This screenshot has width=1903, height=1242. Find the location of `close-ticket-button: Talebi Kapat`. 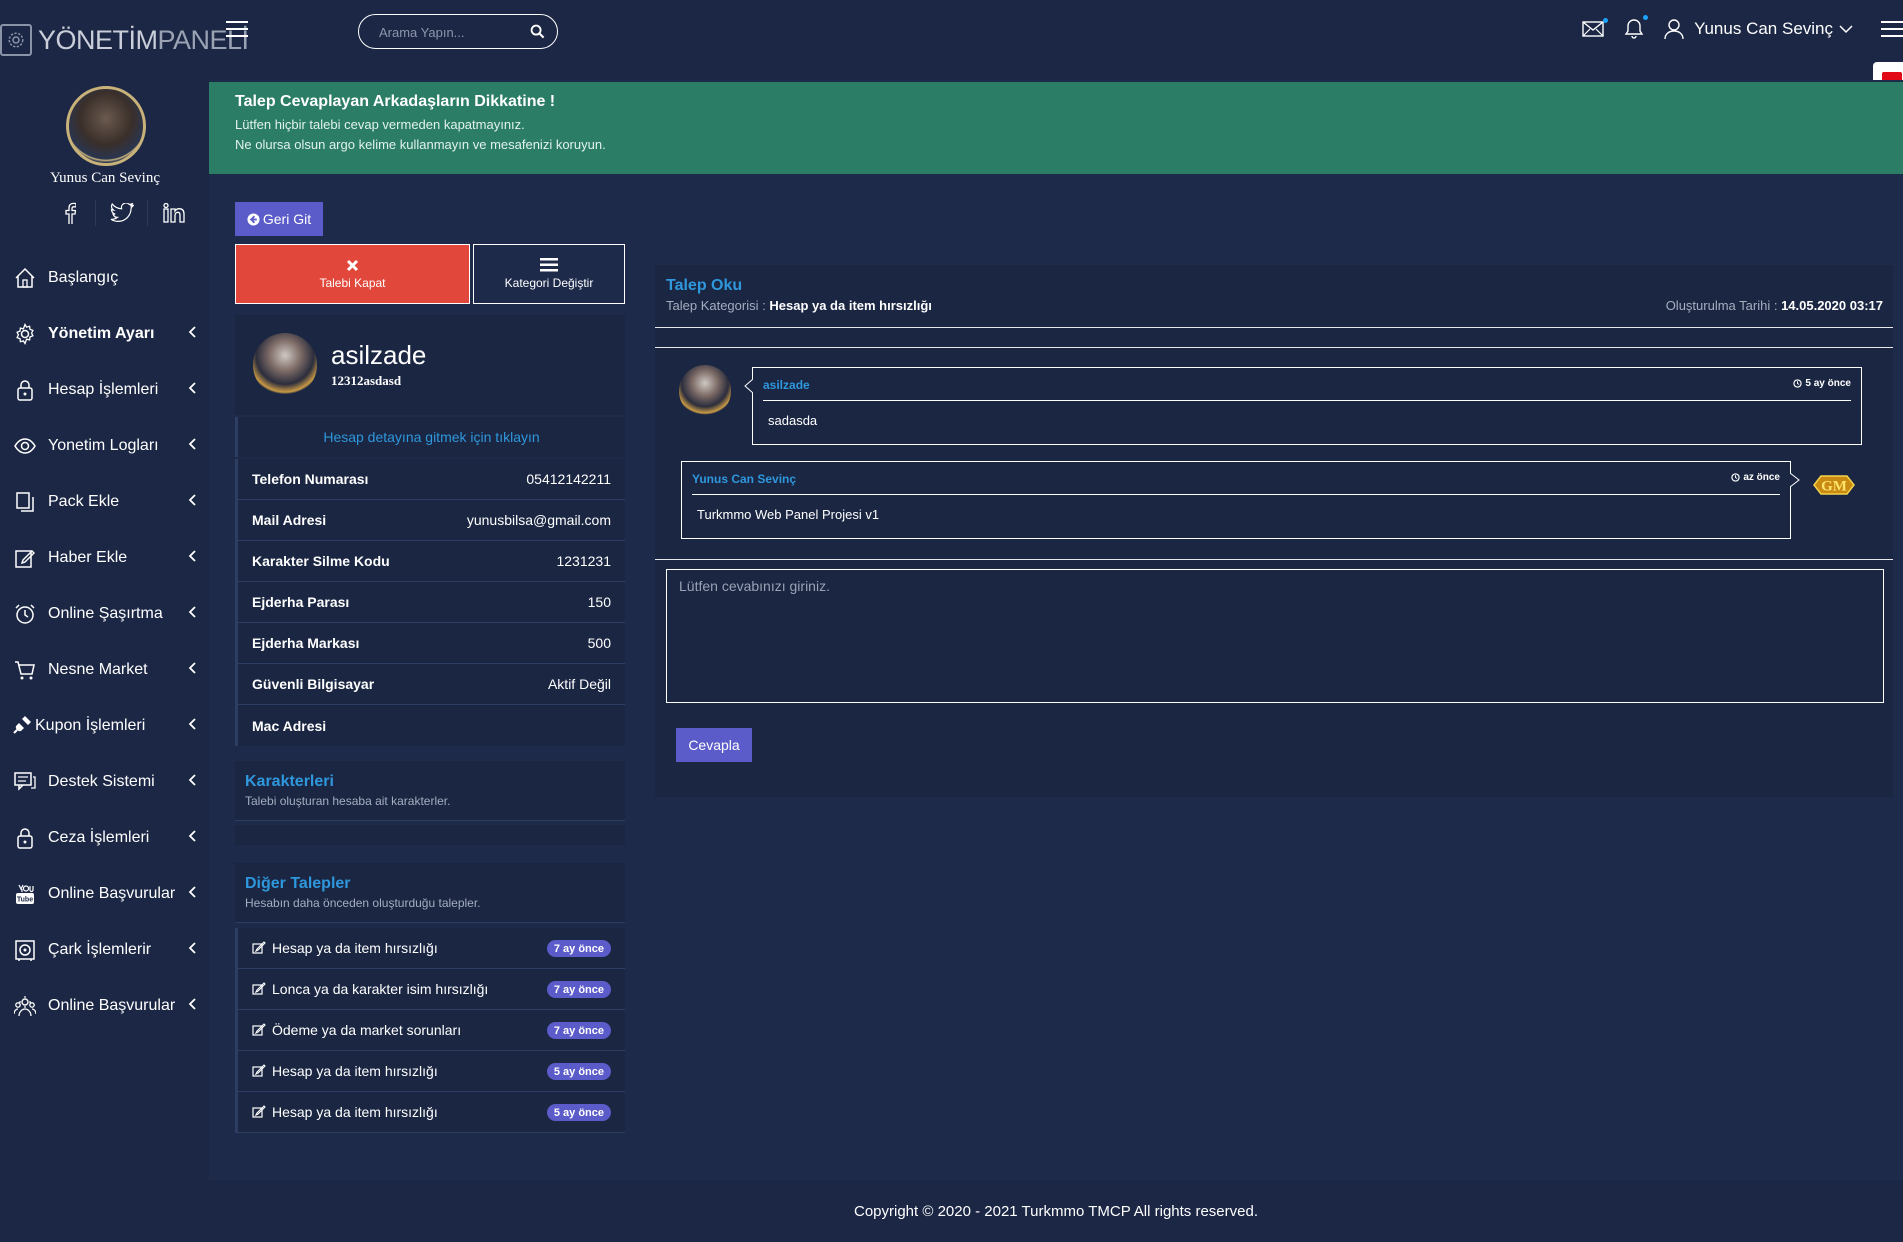

close-ticket-button: Talebi Kapat is located at coordinates (352, 274).